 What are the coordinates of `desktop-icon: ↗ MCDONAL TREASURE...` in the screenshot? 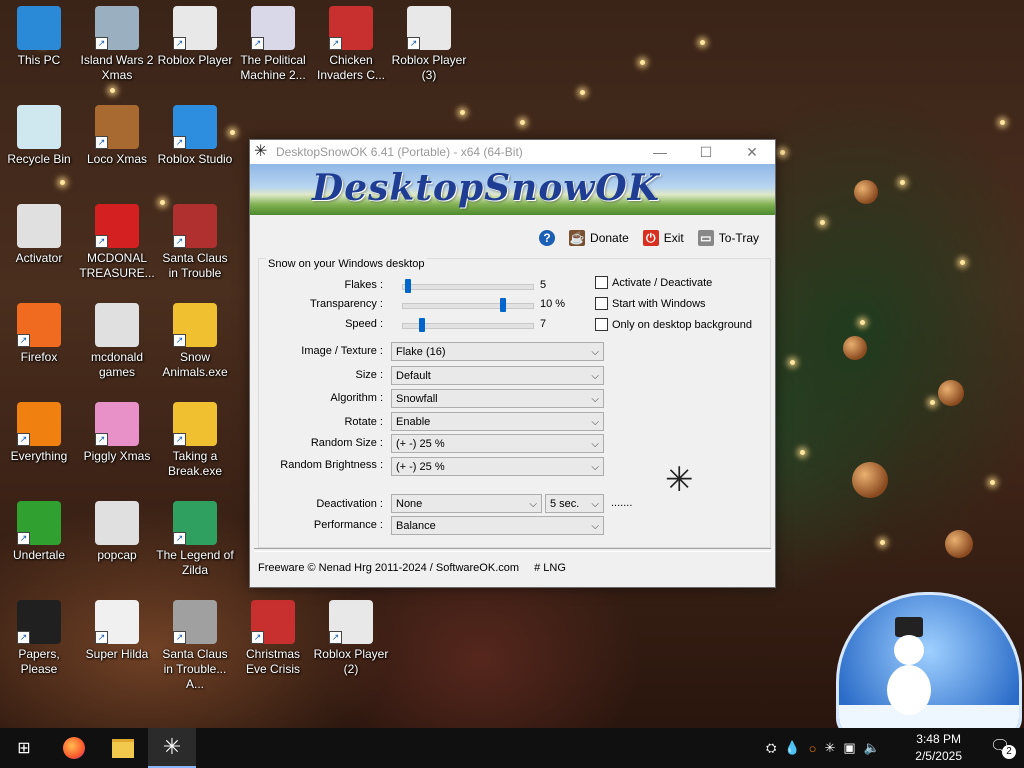 It's located at (117, 242).